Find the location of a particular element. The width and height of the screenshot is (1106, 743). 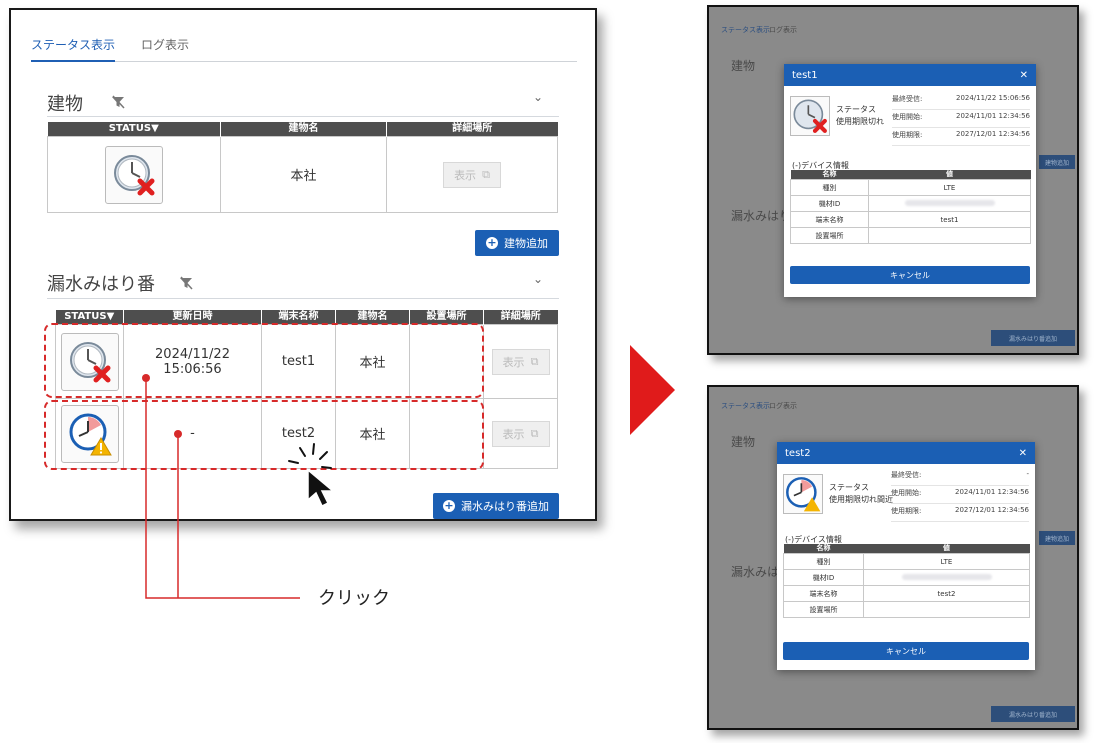

modal-title: test1 is located at coordinates (805, 75).